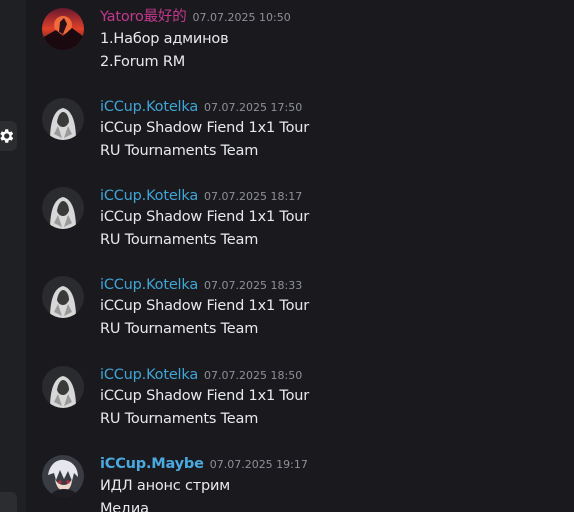 This screenshot has height=512, width=574. Describe the element at coordinates (253, 196) in the screenshot. I see `timestamp: 07.07.2025 18:17` at that location.